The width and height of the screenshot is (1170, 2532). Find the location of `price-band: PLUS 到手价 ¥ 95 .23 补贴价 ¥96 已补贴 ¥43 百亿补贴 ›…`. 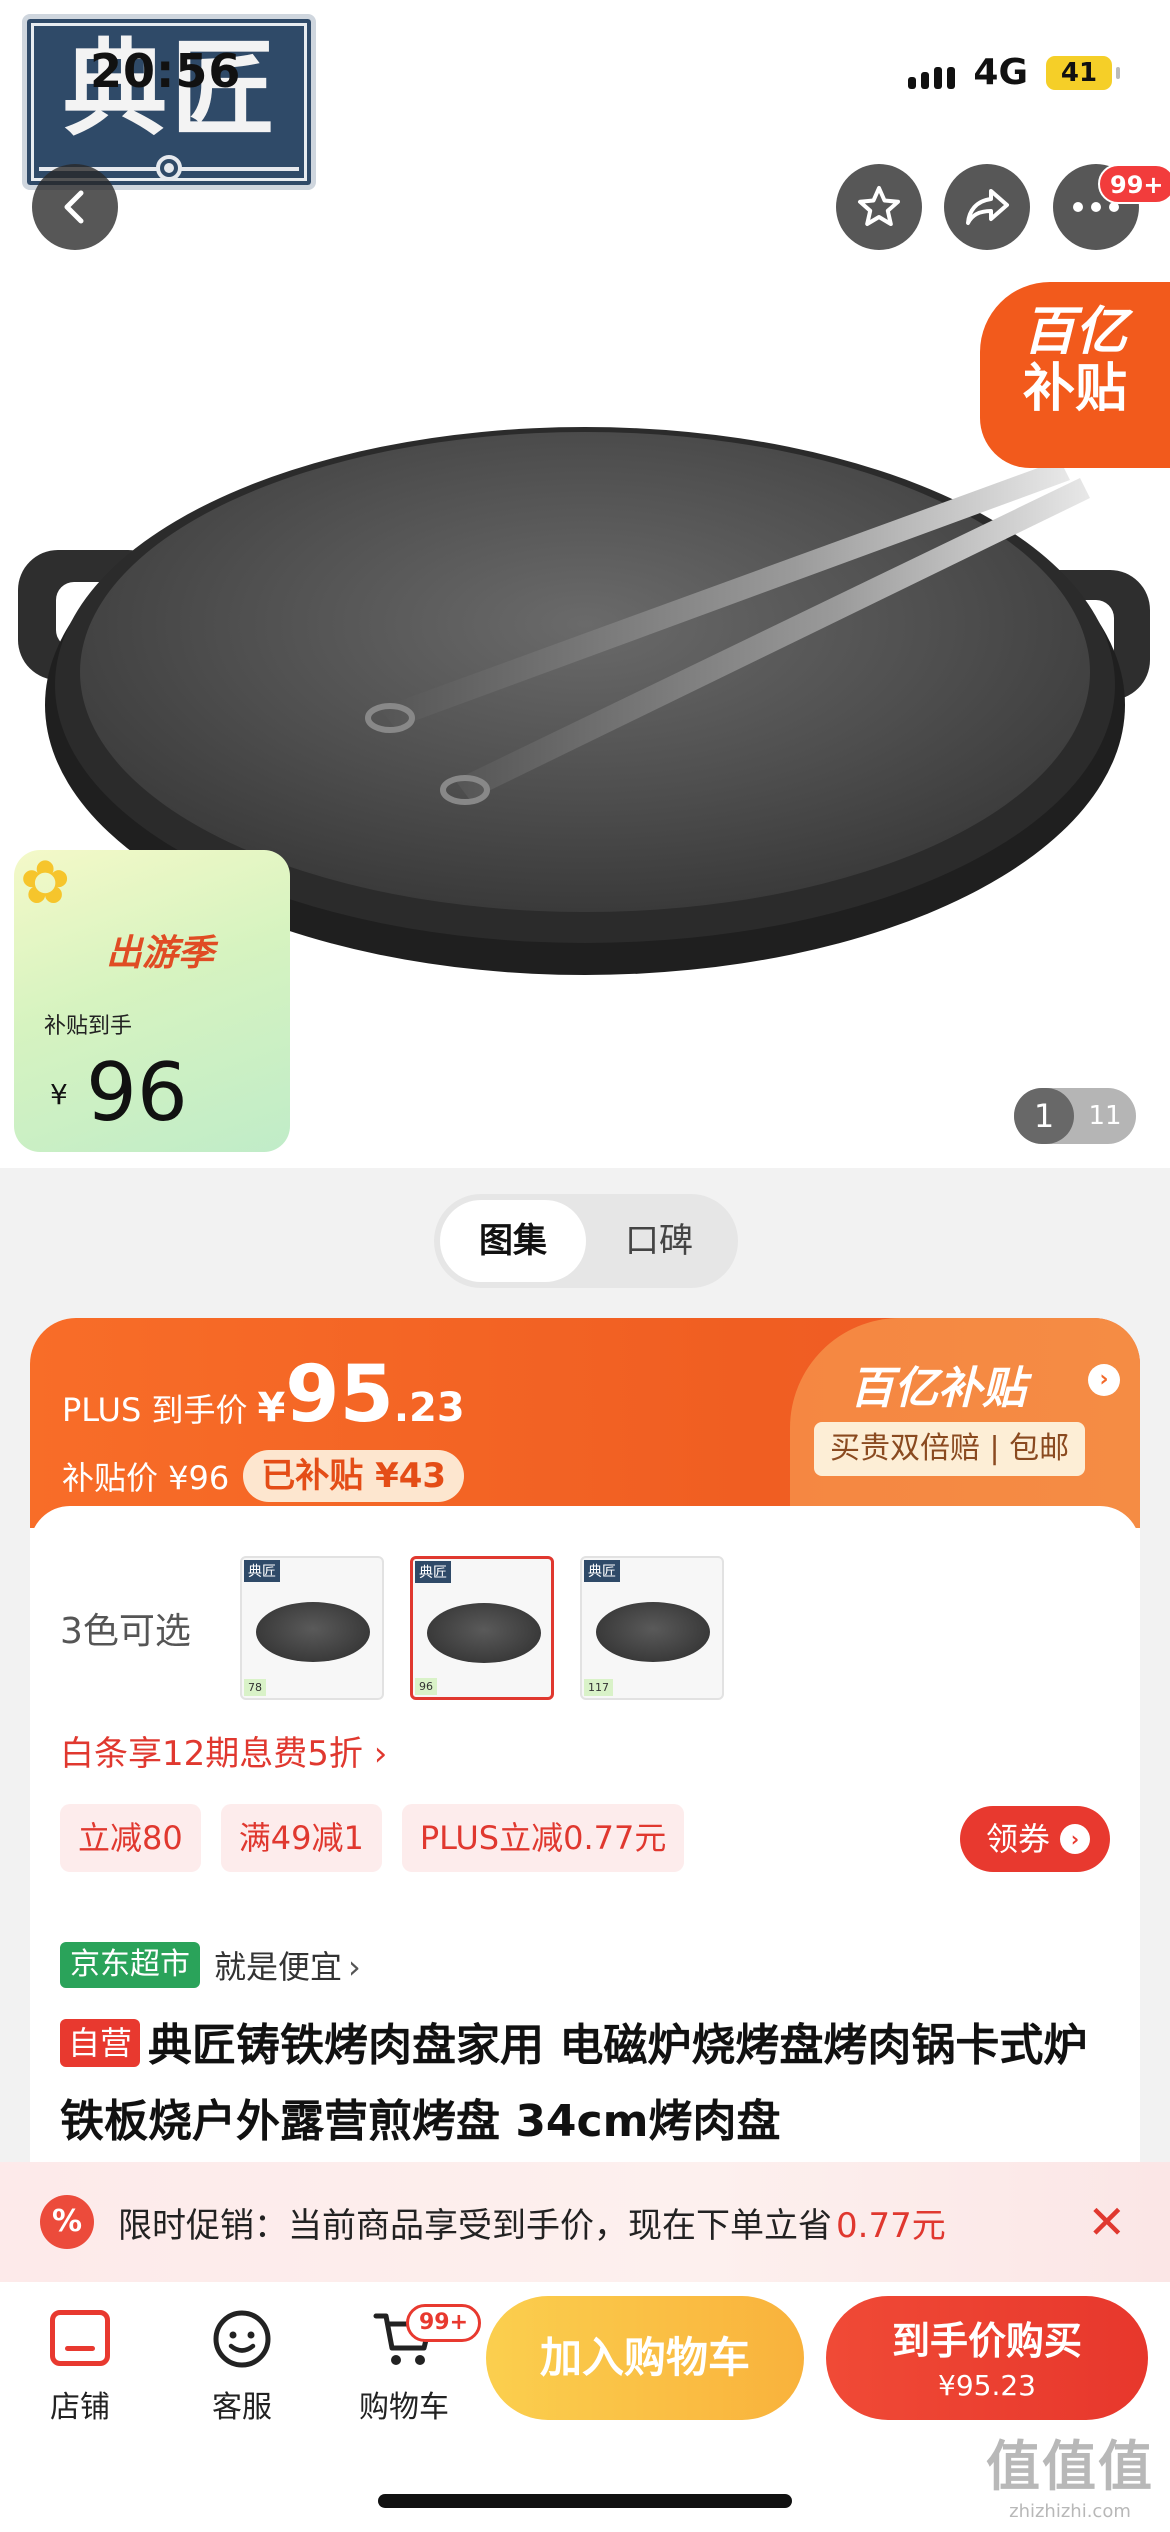

price-band: PLUS 到手价 ¥ 95 .23 补贴价 ¥96 已补贴 ¥43 百亿补贴 ›… is located at coordinates (585, 1423).